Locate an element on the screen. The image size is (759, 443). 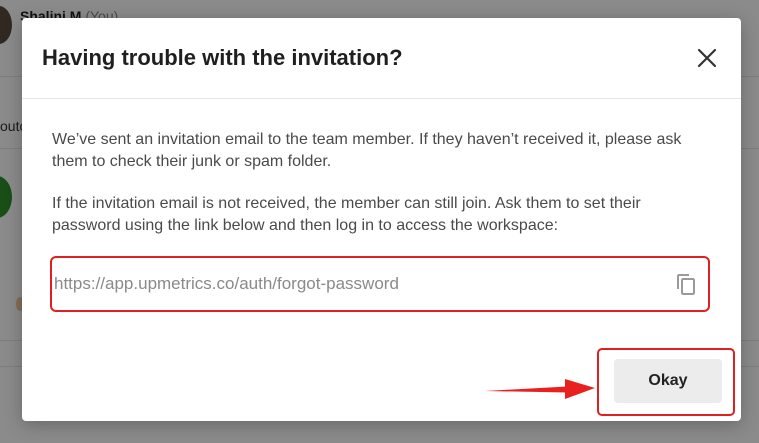
arrow-annotation is located at coordinates (541, 389).